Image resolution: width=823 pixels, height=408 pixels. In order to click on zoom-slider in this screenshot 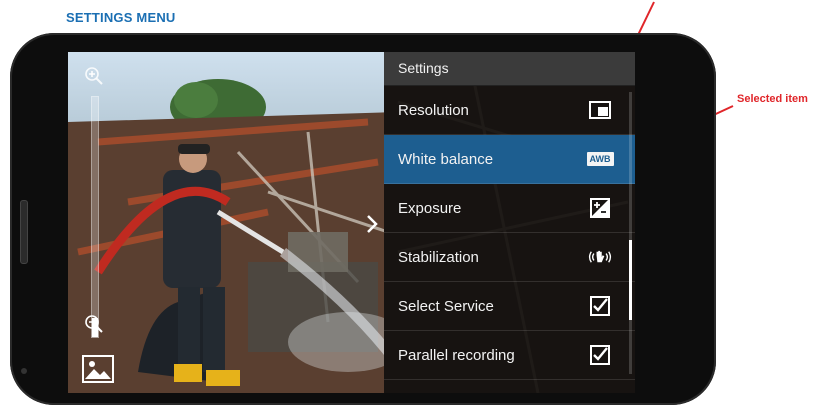, I will do `click(95, 217)`.